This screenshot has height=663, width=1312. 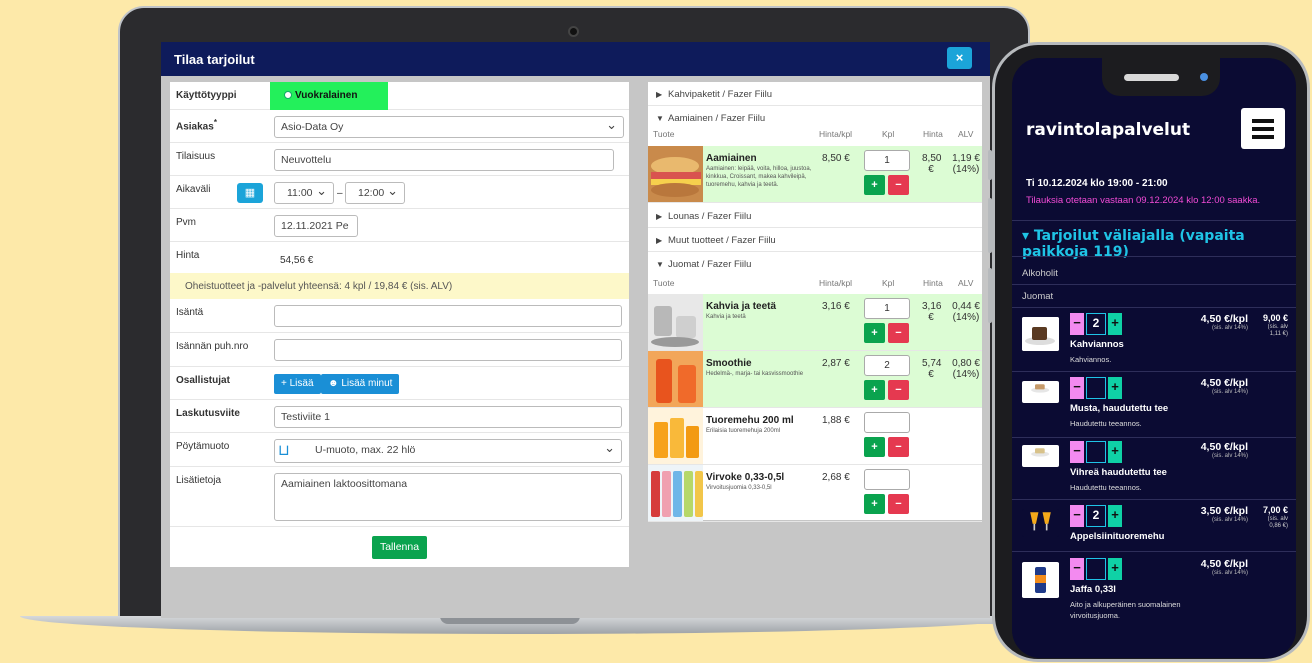 What do you see at coordinates (316, 226) in the screenshot?
I see `pvm-input: 12.11.2021 Pe` at bounding box center [316, 226].